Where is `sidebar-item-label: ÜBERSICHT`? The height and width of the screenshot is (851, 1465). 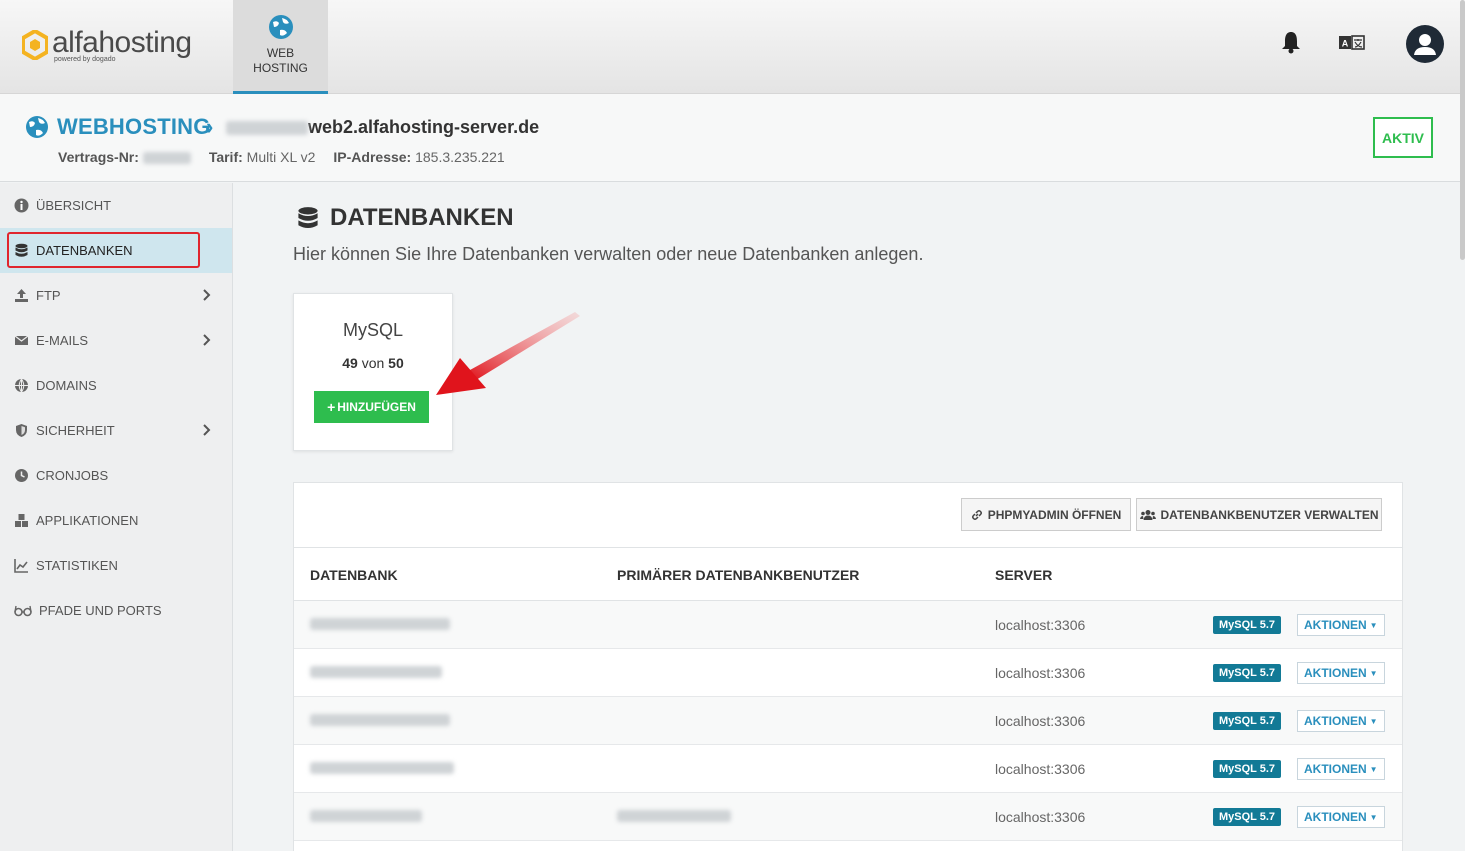 sidebar-item-label: ÜBERSICHT is located at coordinates (74, 205).